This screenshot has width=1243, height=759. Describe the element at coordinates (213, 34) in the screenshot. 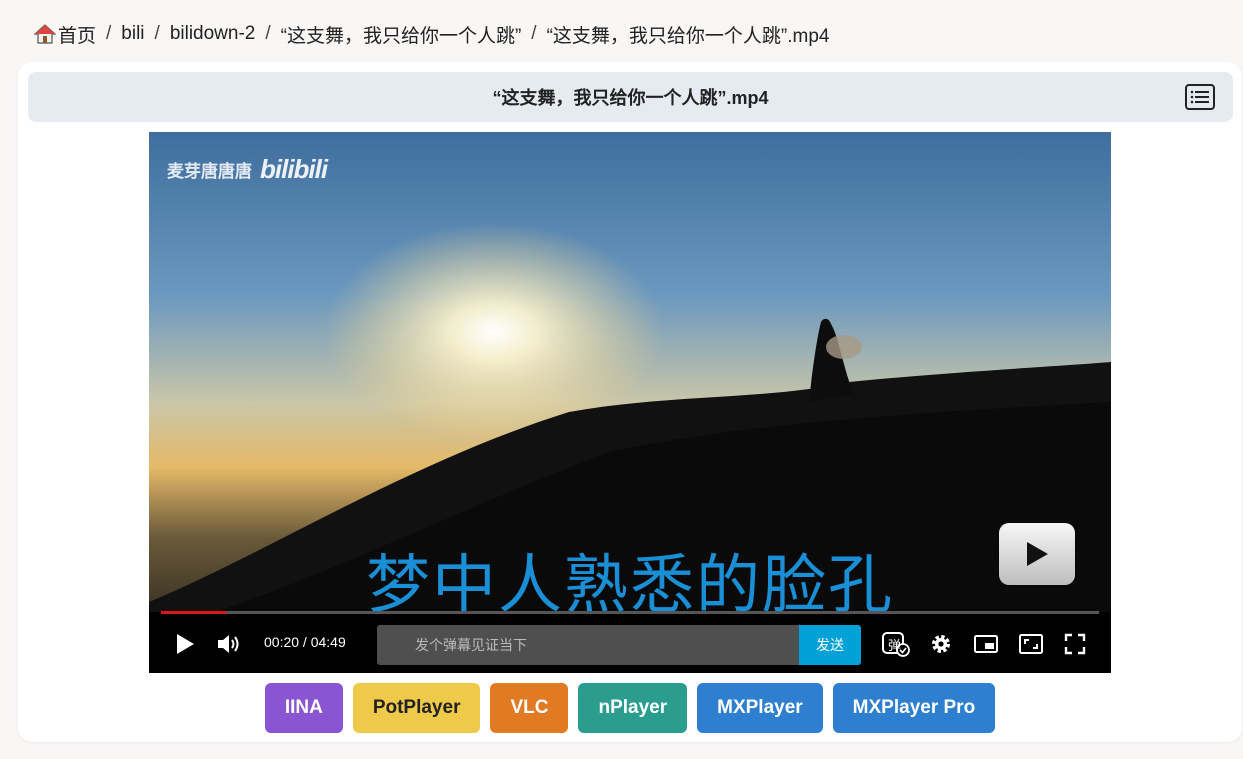

I see `breadcrumb-item-bilidown: bilidown-2` at that location.